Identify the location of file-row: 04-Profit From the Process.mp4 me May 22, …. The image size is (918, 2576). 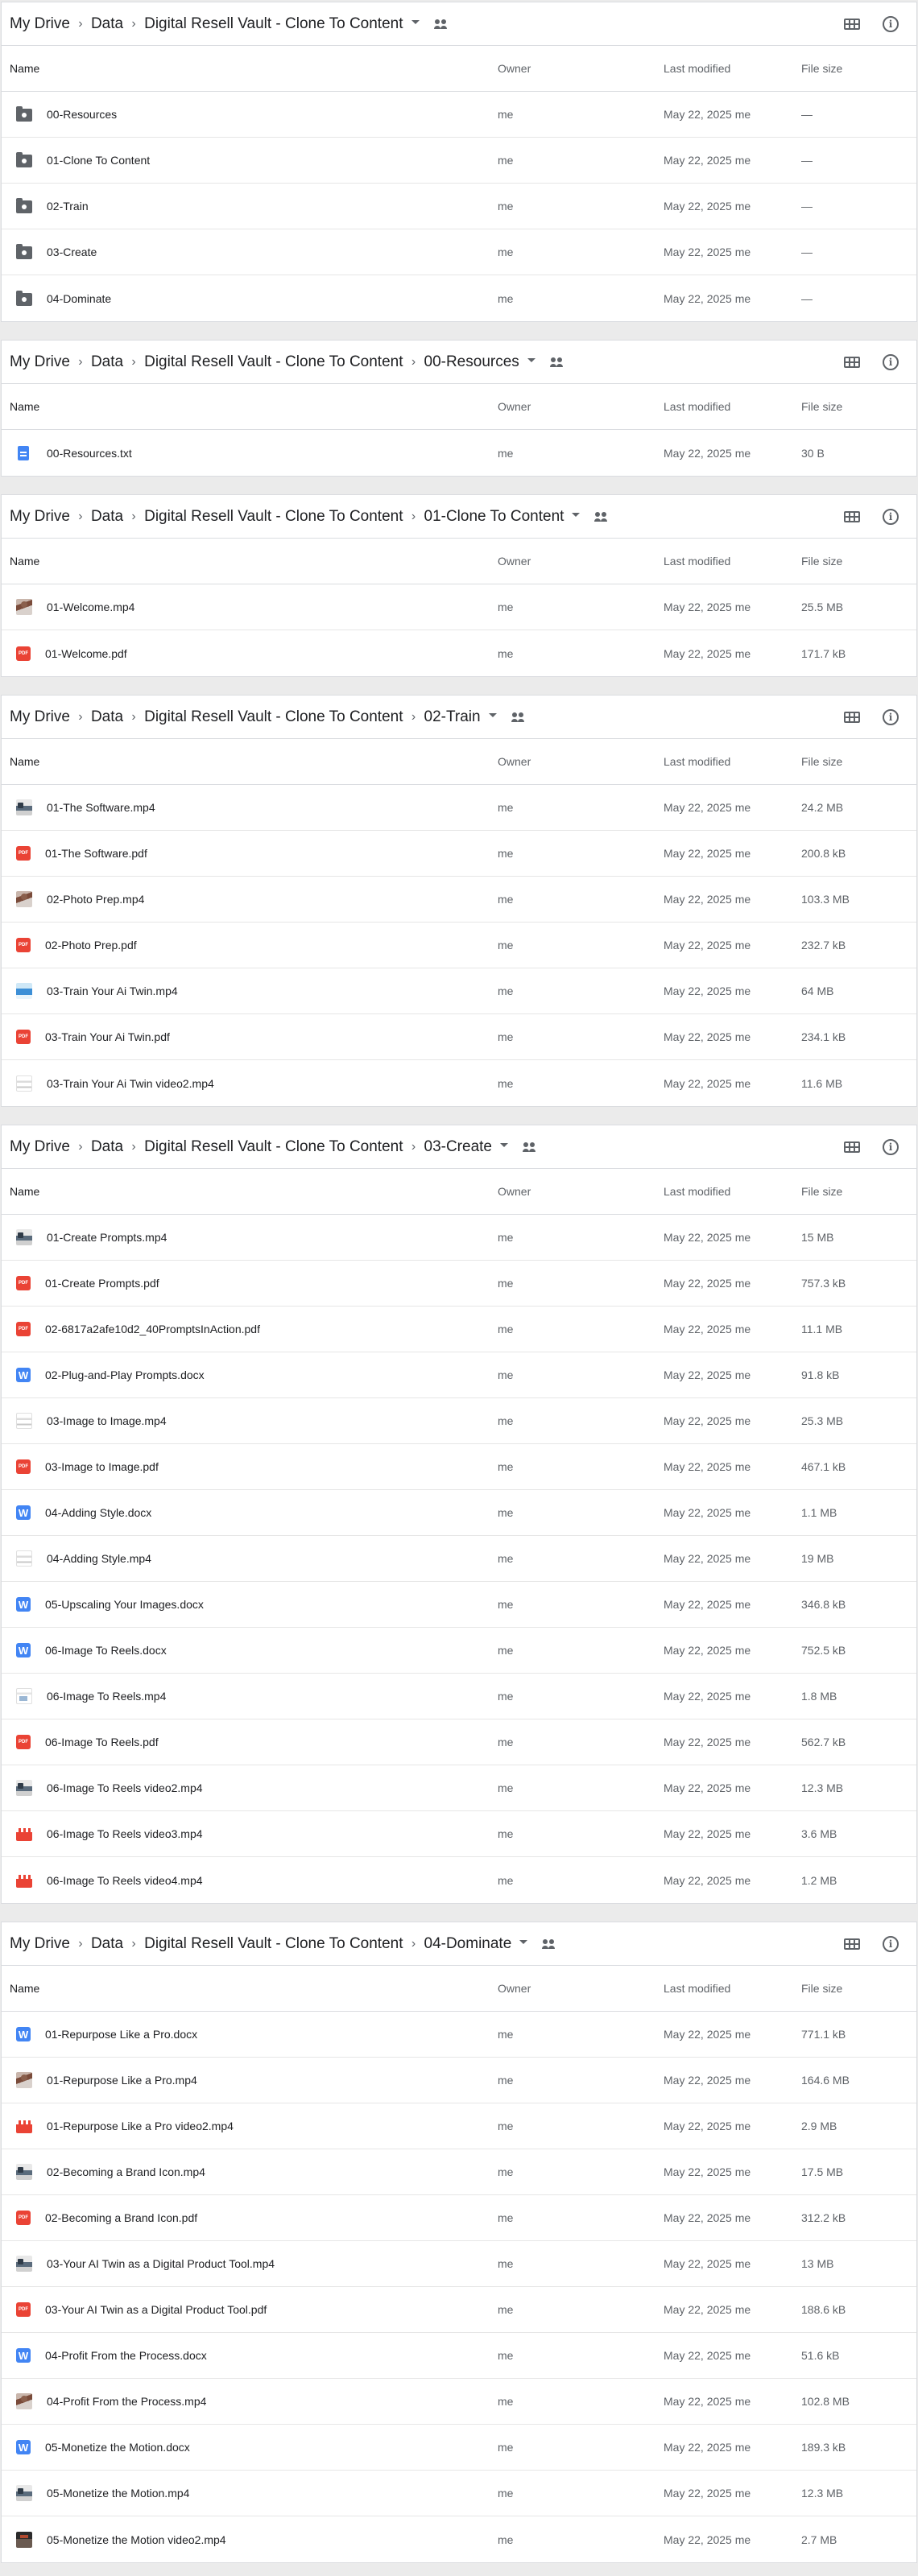
(459, 2402).